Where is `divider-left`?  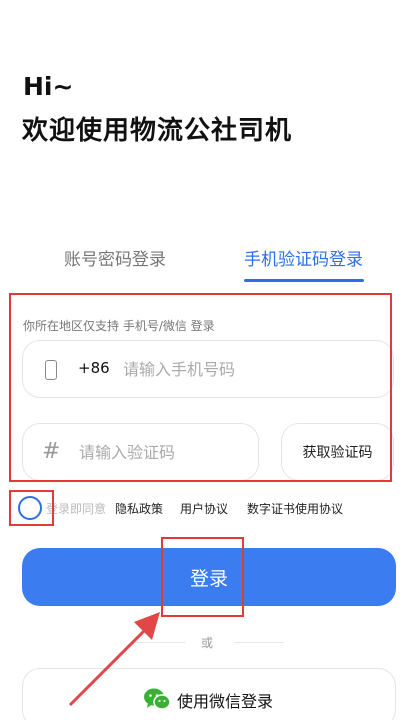
divider-left is located at coordinates (160, 642).